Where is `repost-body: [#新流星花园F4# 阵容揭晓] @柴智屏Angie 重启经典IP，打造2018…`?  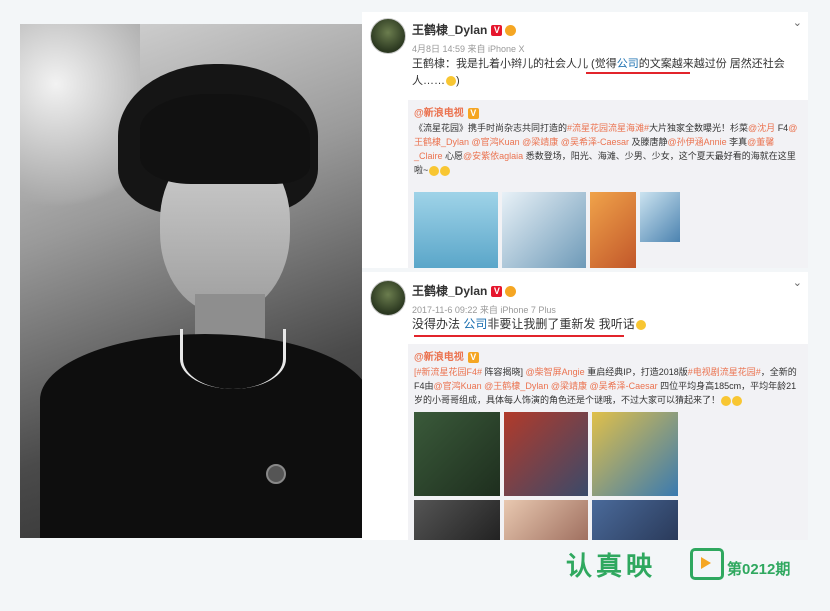
repost-body: [#新流星花园F4# 阵容揭晓] @柴智屏Angie 重启经典IP，打造2018… is located at coordinates (605, 386).